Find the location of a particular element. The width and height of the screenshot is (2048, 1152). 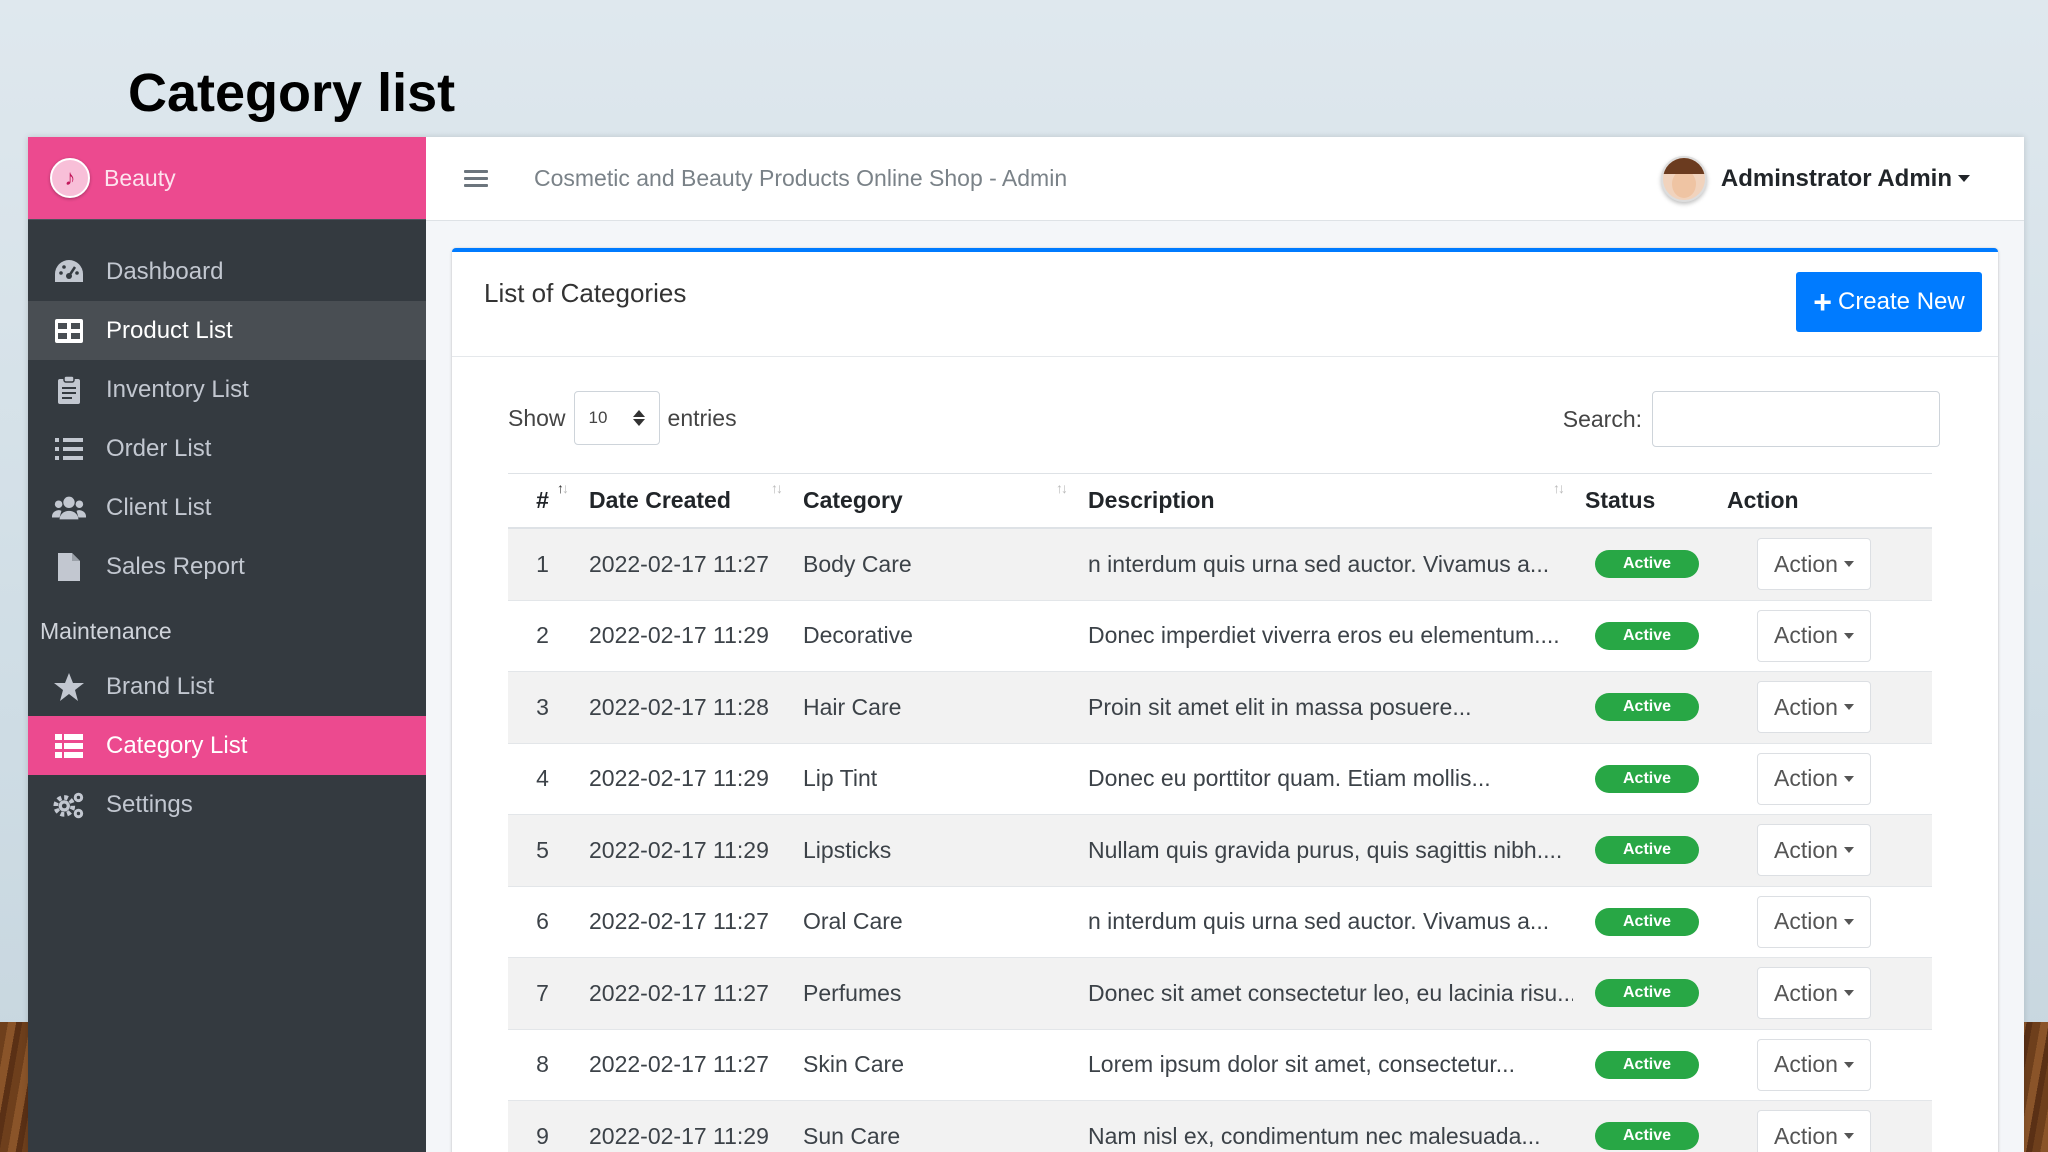

column-header-date-created: Date Created ↑↓ is located at coordinates (684, 500).